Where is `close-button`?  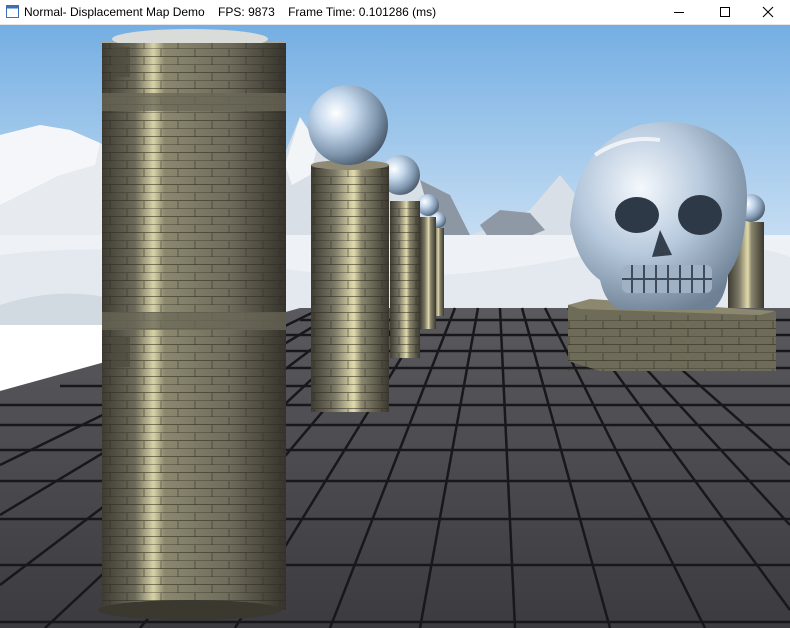 close-button is located at coordinates (768, 12).